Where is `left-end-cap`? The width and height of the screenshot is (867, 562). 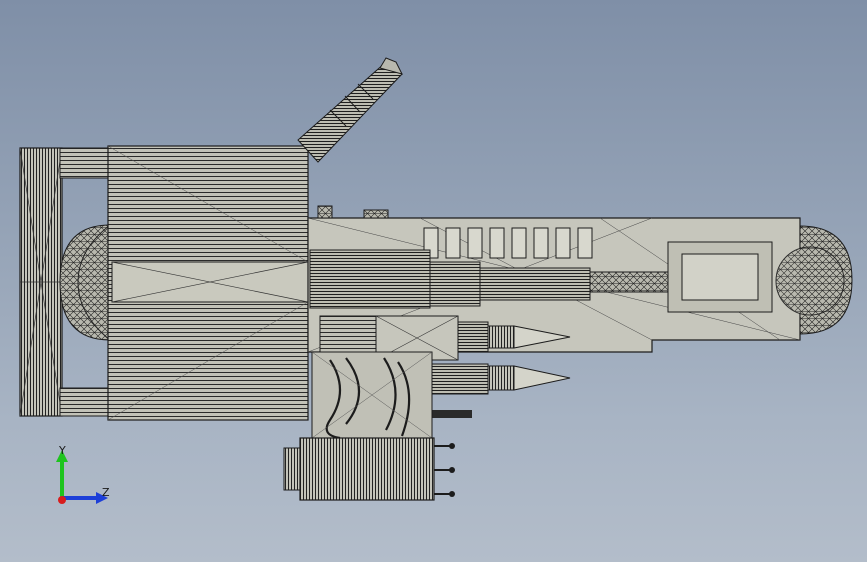
left-end-cap is located at coordinates (41, 282).